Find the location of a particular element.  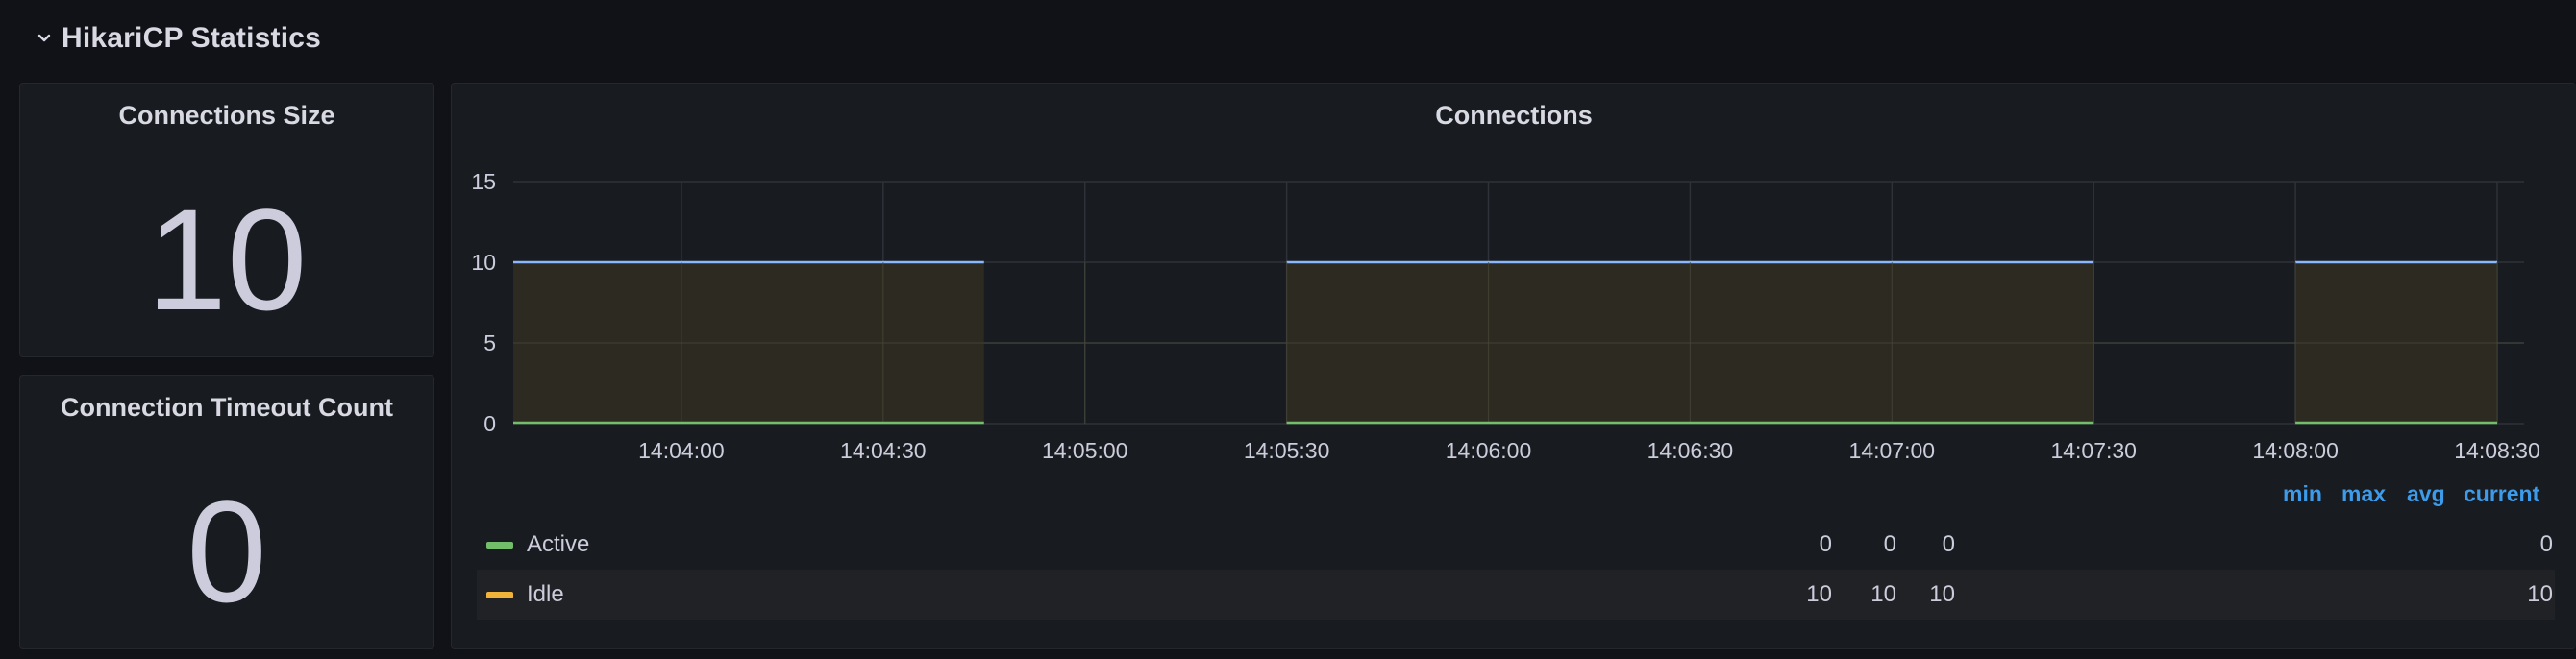

legend-max-value: 0 is located at coordinates (1890, 544).